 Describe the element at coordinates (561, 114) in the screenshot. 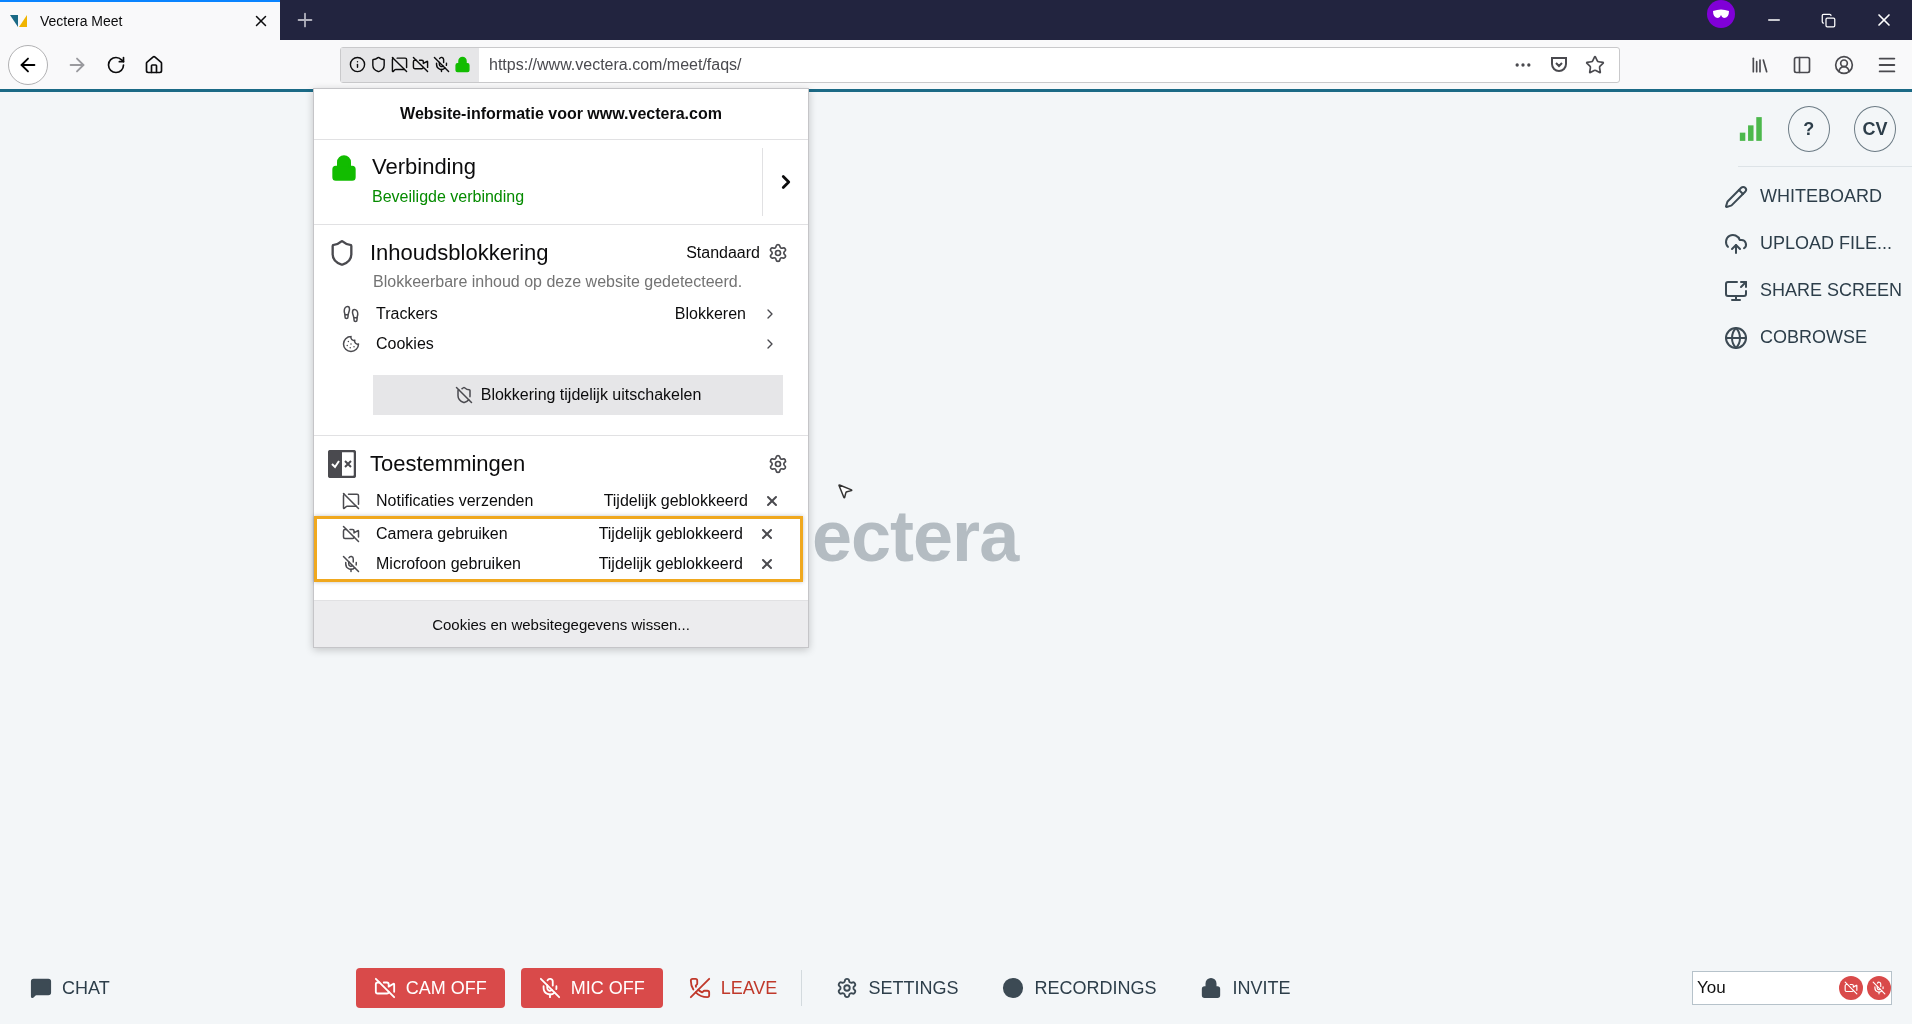

I see `panel-title: Website-informatie voor www.vectera.com` at that location.